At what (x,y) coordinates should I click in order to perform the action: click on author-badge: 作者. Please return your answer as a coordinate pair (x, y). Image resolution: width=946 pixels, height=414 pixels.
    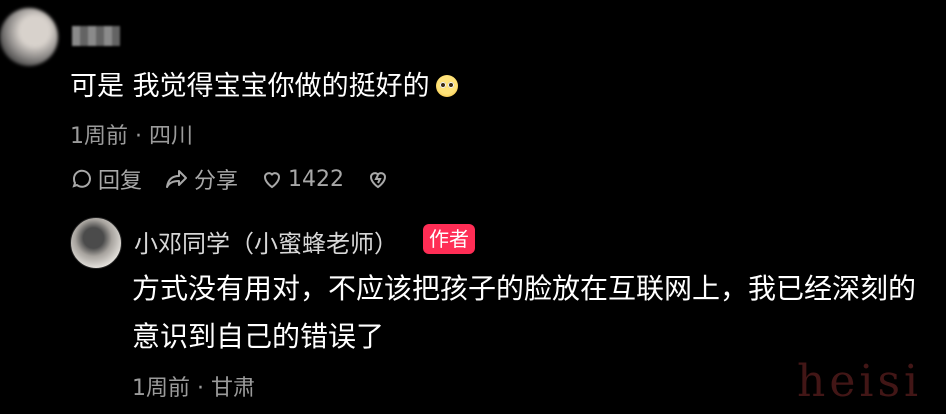
    Looking at the image, I should click on (449, 239).